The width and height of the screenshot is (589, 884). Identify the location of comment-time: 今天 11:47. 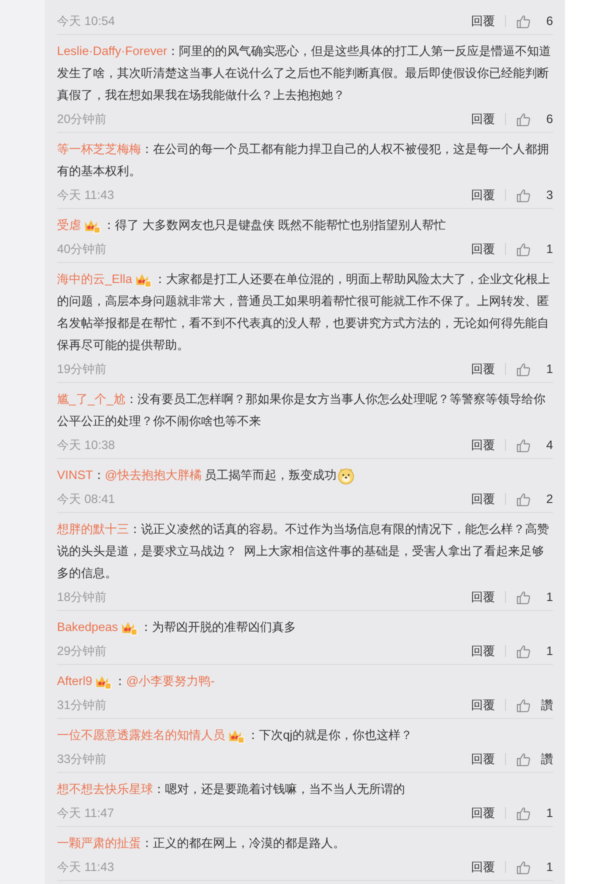
(86, 813).